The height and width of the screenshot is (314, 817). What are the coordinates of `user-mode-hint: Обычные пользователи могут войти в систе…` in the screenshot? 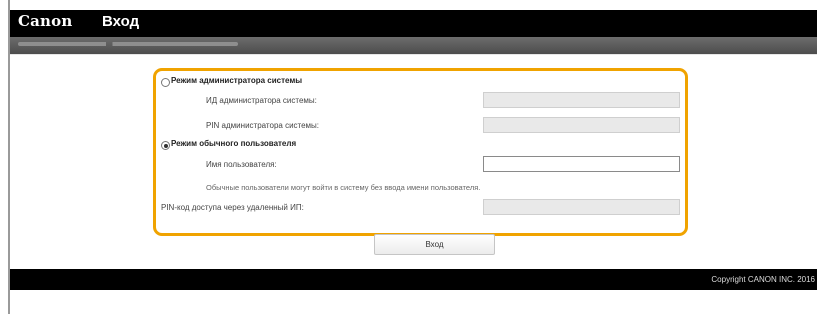 It's located at (343, 187).